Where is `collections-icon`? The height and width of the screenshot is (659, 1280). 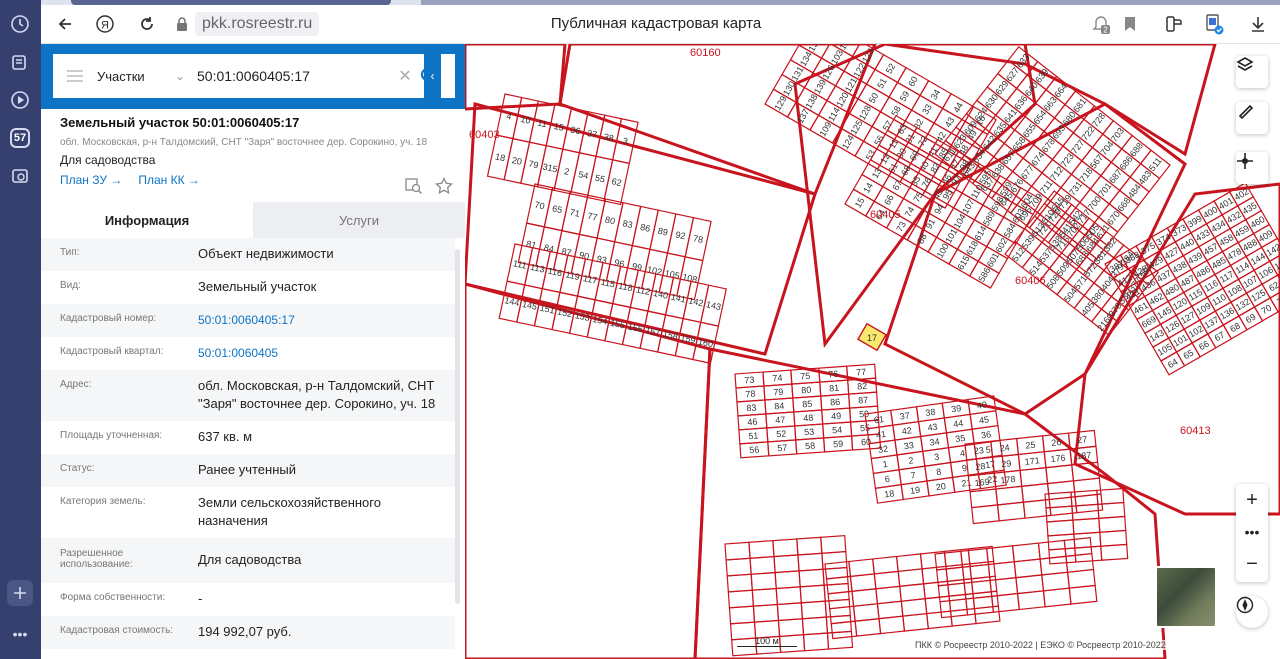 collections-icon is located at coordinates (20, 62).